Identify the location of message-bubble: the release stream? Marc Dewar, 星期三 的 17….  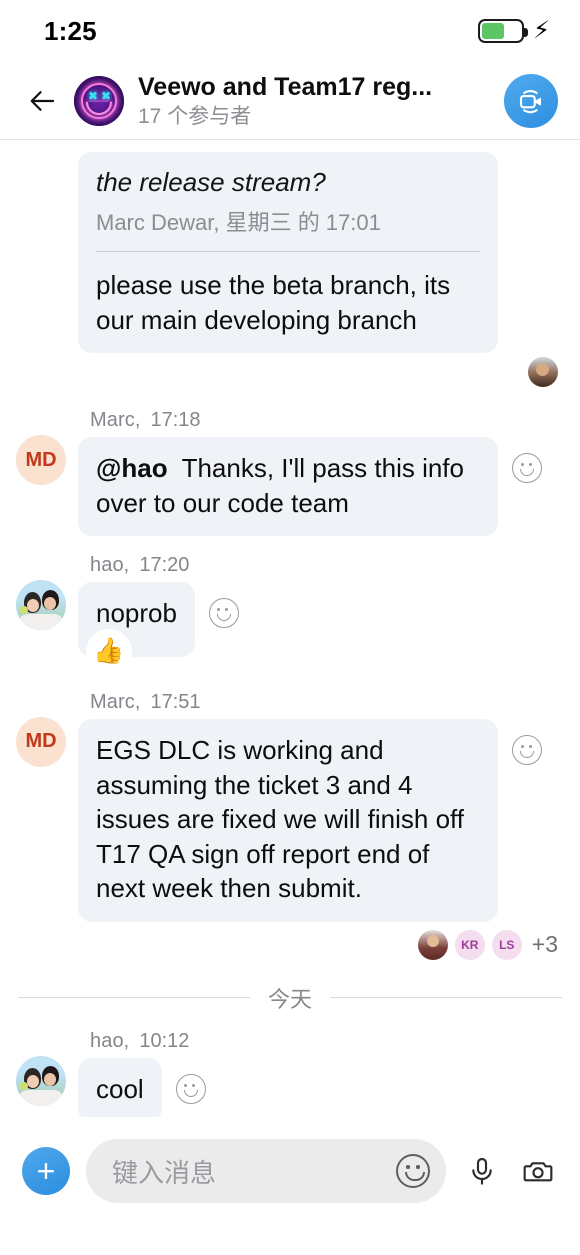
(288, 253).